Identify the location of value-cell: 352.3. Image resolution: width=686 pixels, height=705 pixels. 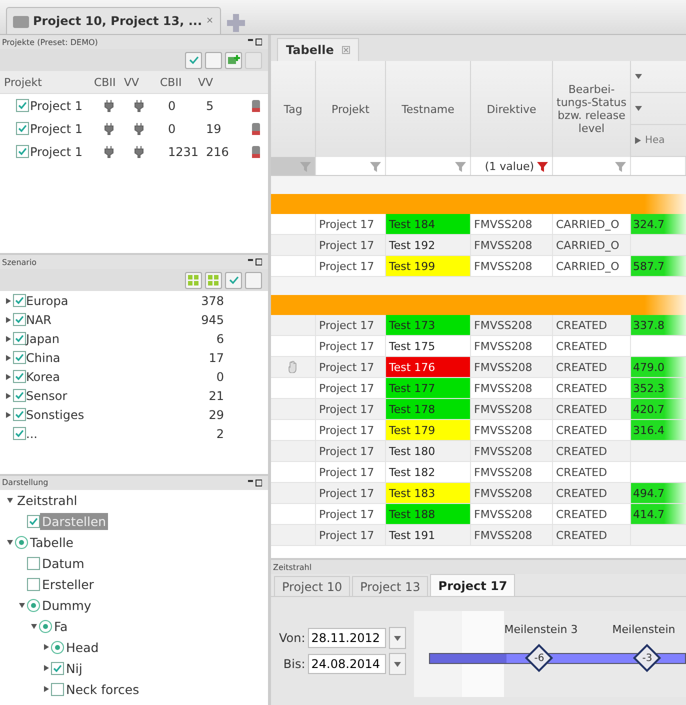
(658, 388).